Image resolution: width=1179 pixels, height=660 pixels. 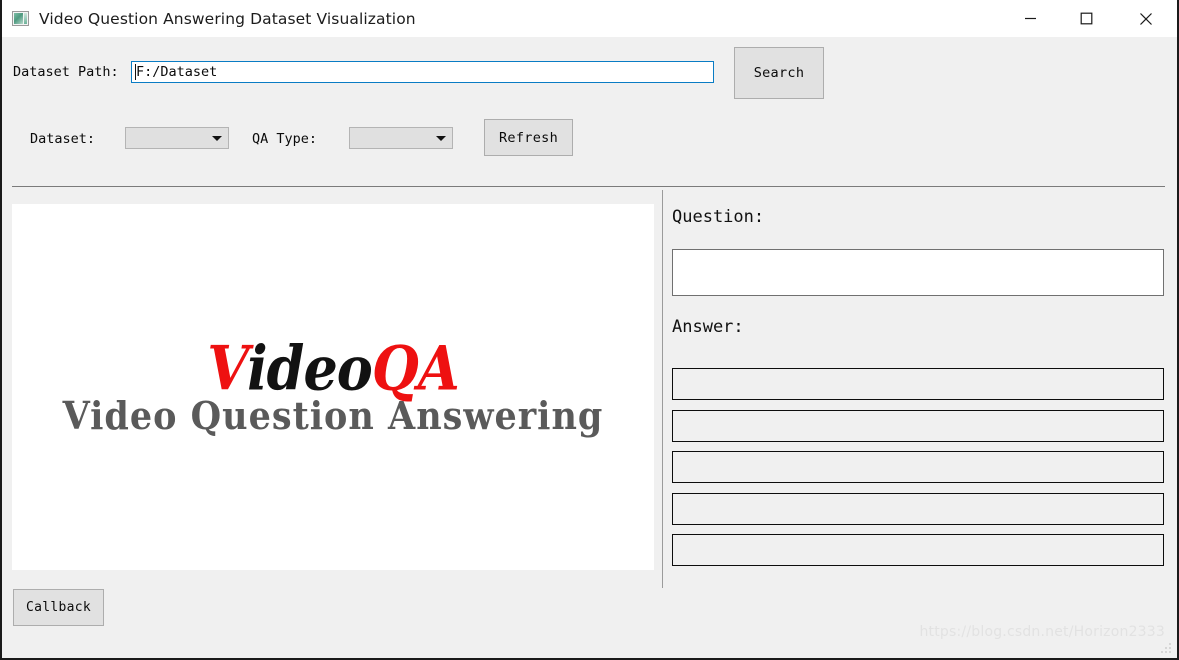 What do you see at coordinates (718, 217) in the screenshot?
I see `question-label: Question:` at bounding box center [718, 217].